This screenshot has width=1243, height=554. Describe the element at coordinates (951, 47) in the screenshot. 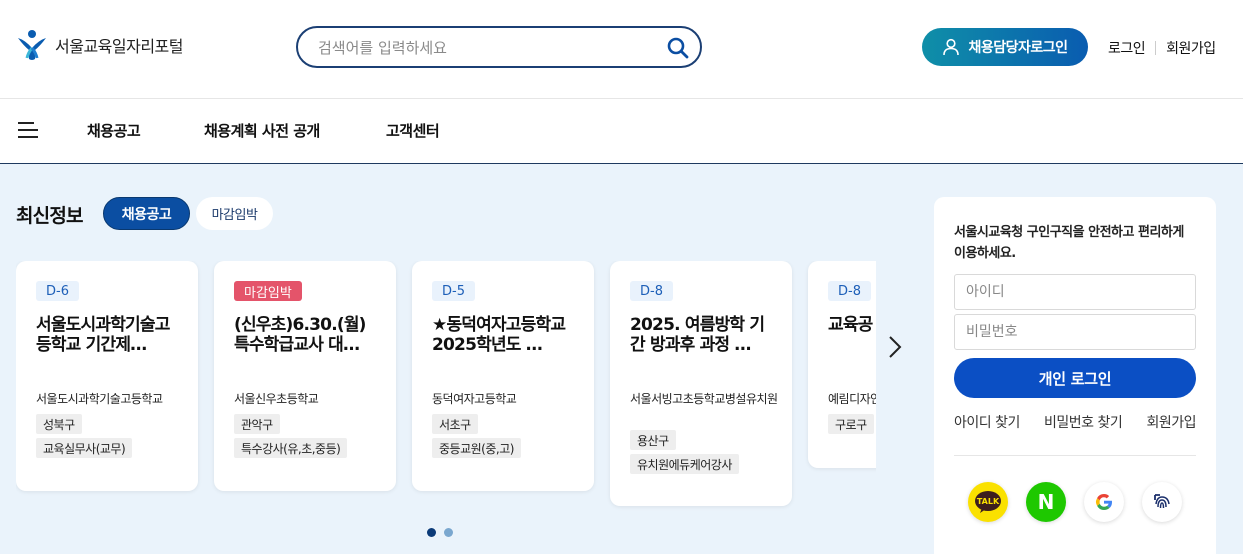

I see `user-icon` at that location.